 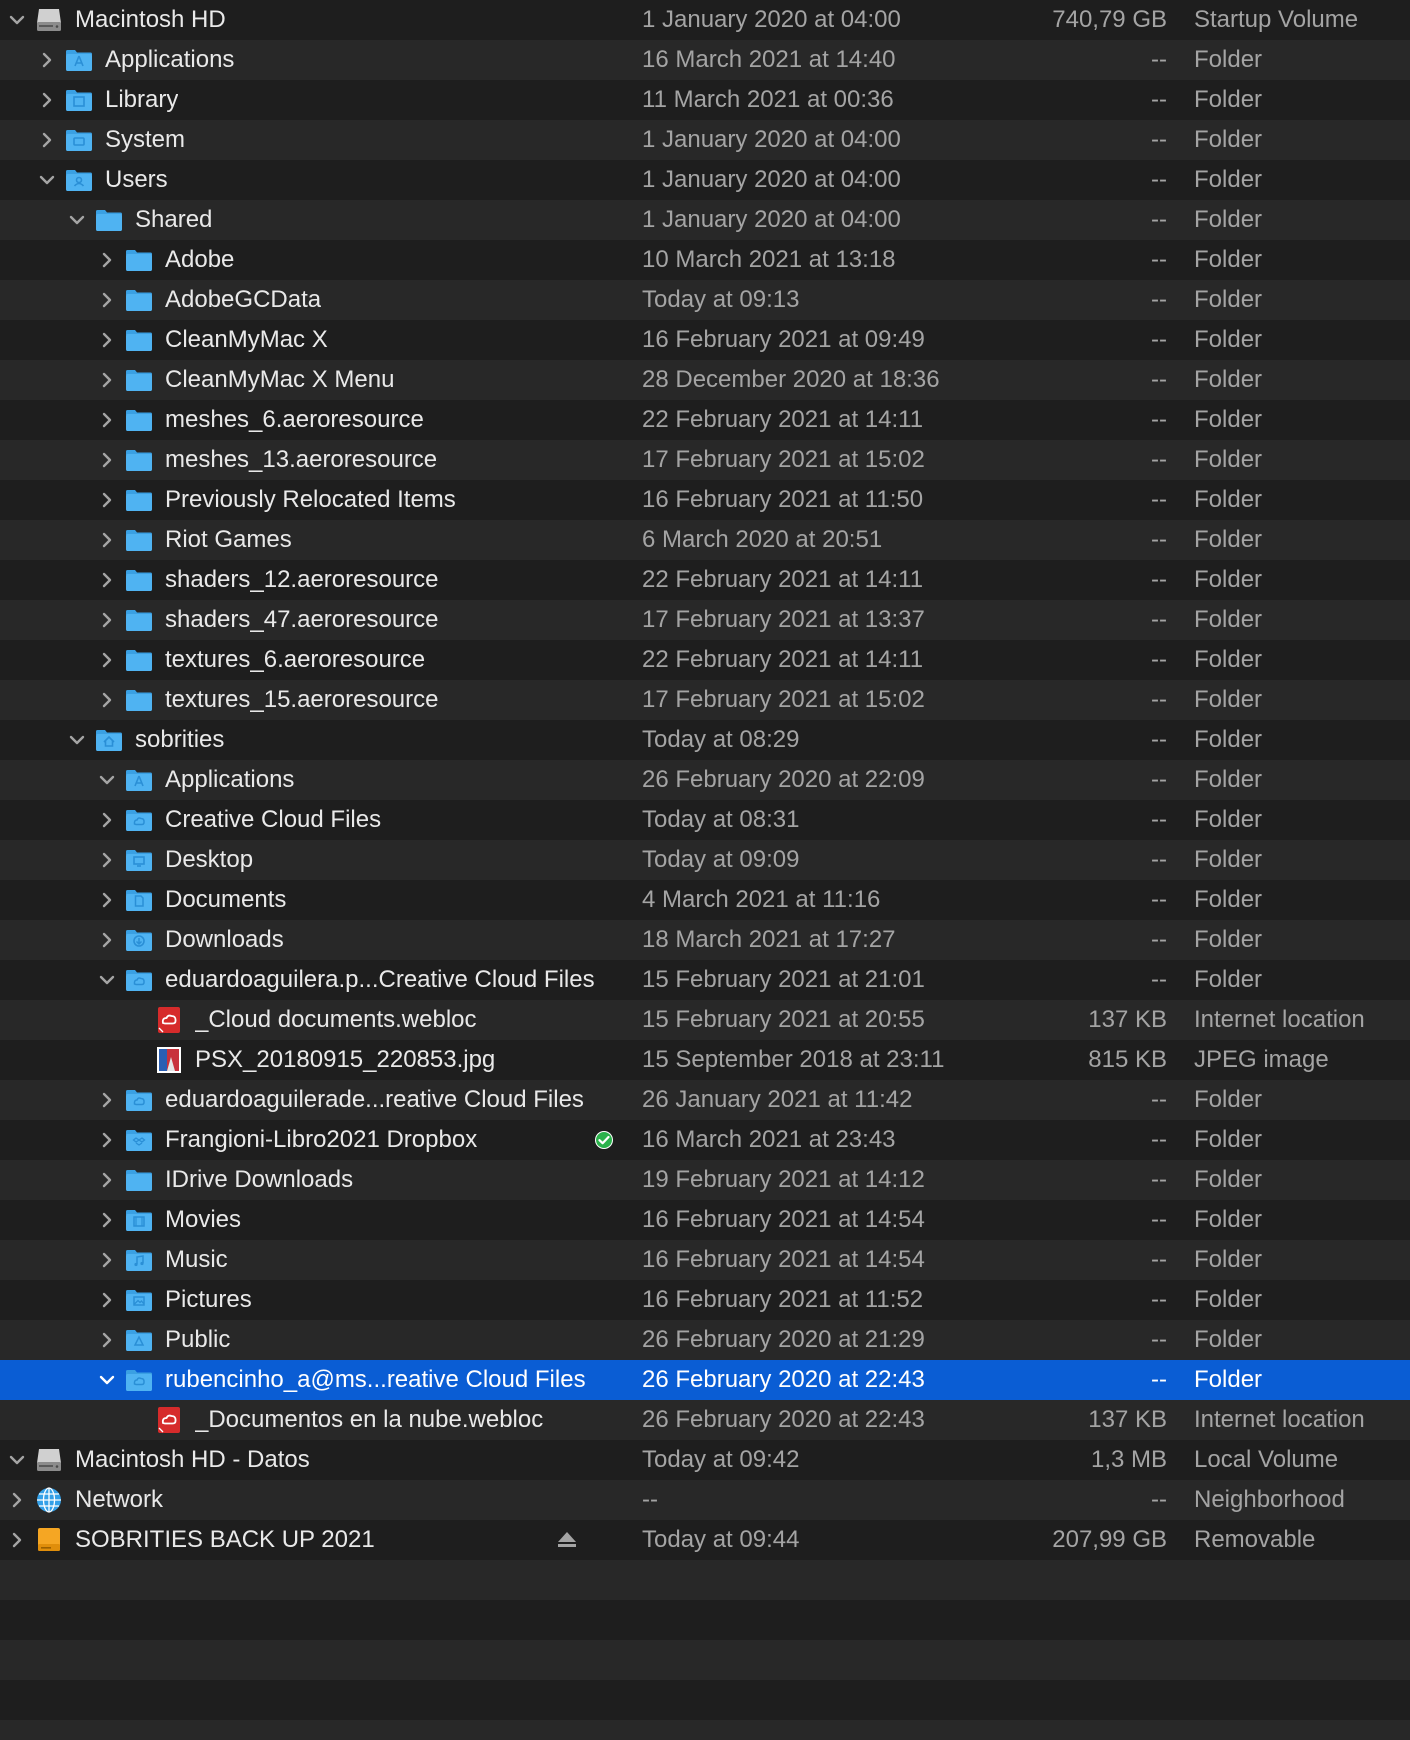 What do you see at coordinates (139, 940) in the screenshot?
I see `downloads-folder-icon` at bounding box center [139, 940].